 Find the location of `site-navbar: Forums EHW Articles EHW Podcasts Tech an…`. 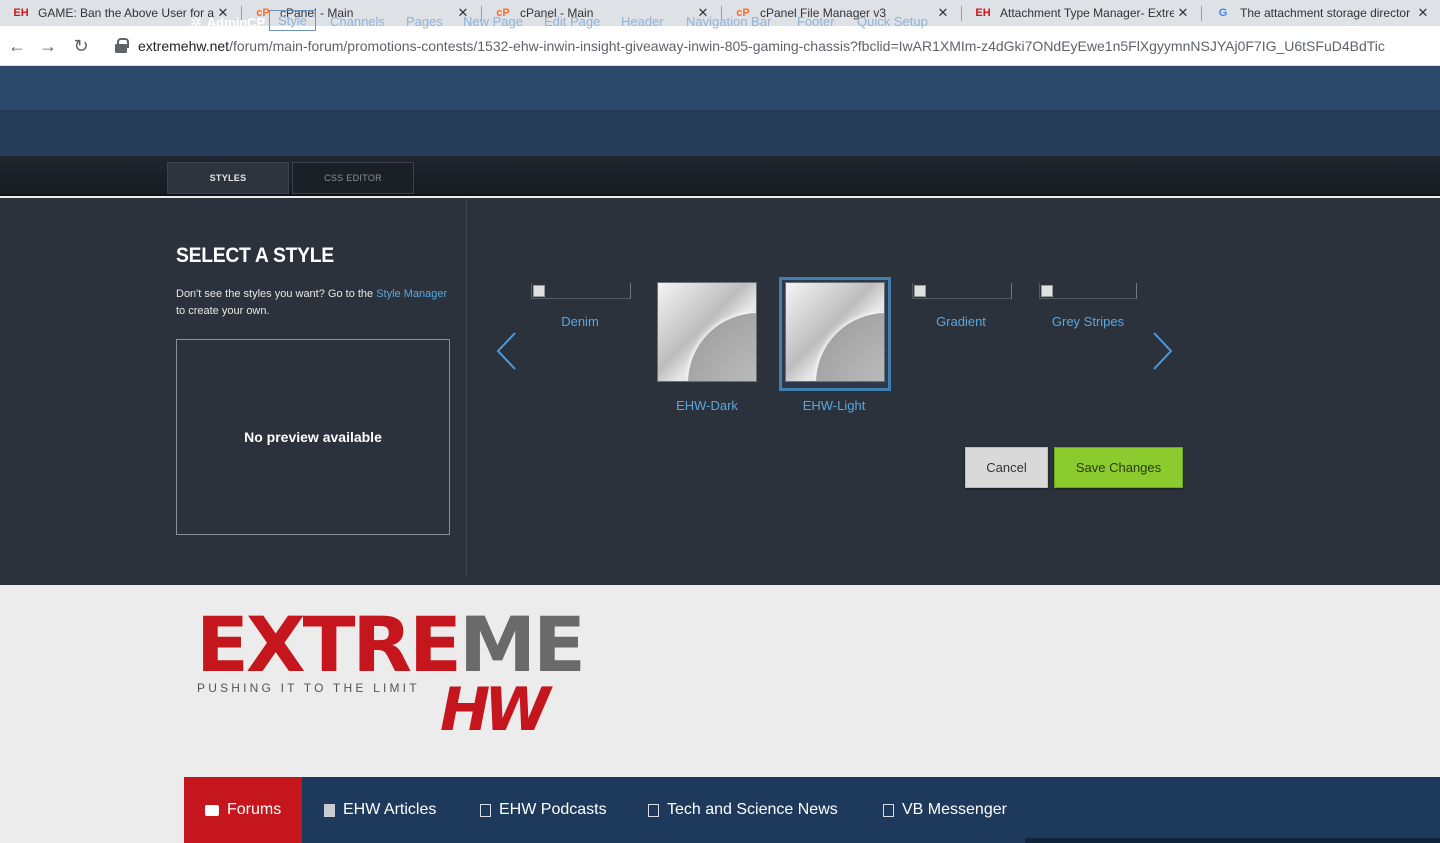

site-navbar: Forums EHW Articles EHW Podcasts Tech an… is located at coordinates (812, 810).